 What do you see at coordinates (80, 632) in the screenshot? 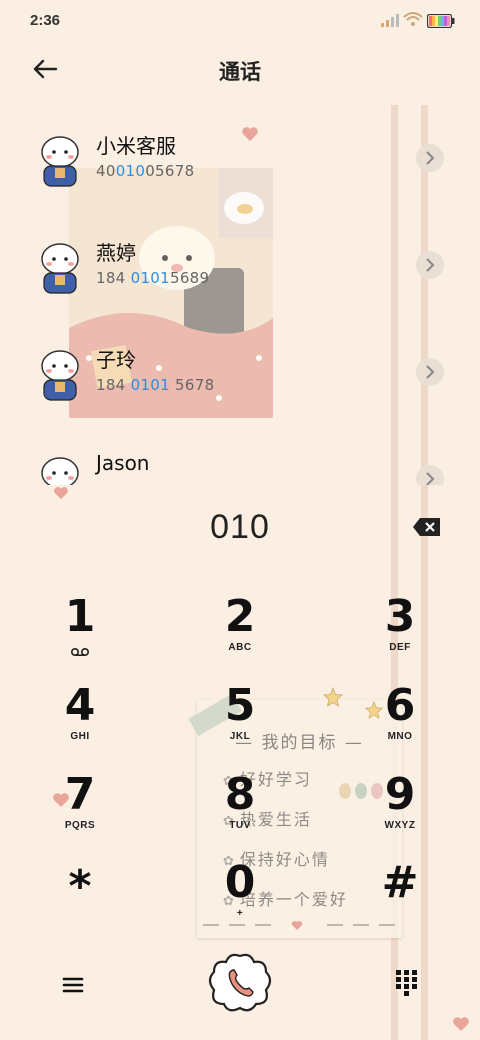
I see `key-1: 1` at bounding box center [80, 632].